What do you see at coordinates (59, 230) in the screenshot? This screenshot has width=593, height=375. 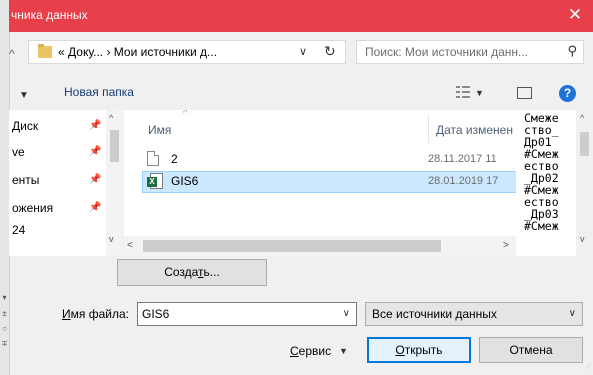 I see `nav-item: 24` at bounding box center [59, 230].